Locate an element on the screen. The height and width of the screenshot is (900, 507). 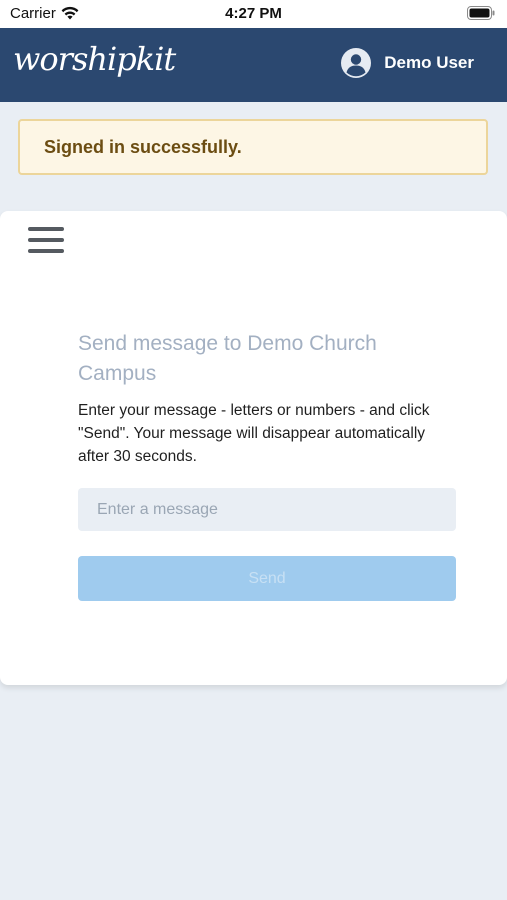
form-title: Send message to Demo Church Campus is located at coordinates (227, 358).